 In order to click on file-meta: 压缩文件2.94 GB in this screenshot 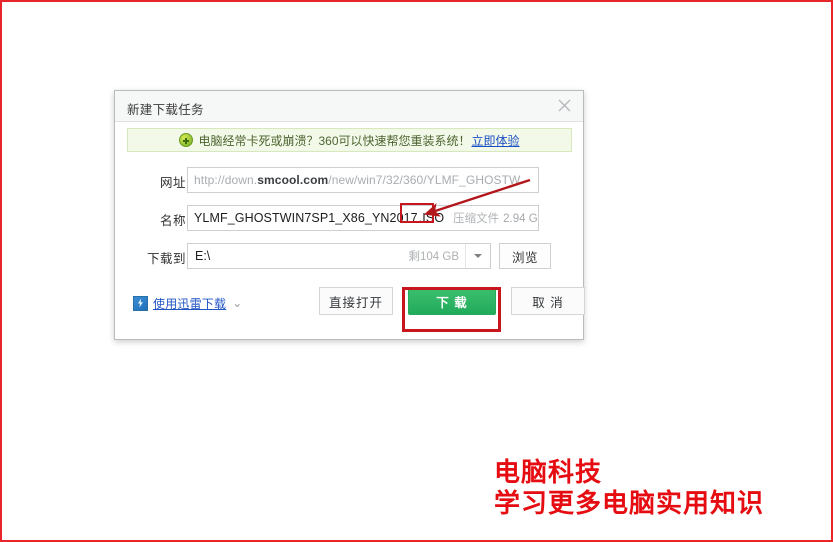, I will do `click(495, 218)`.